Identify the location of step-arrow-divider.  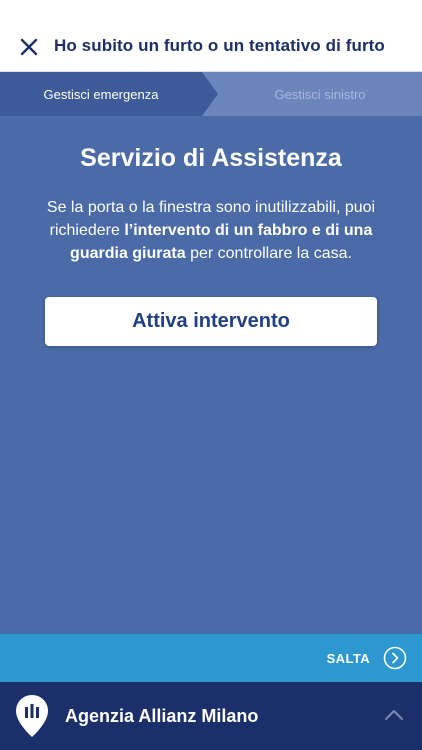
(210, 94).